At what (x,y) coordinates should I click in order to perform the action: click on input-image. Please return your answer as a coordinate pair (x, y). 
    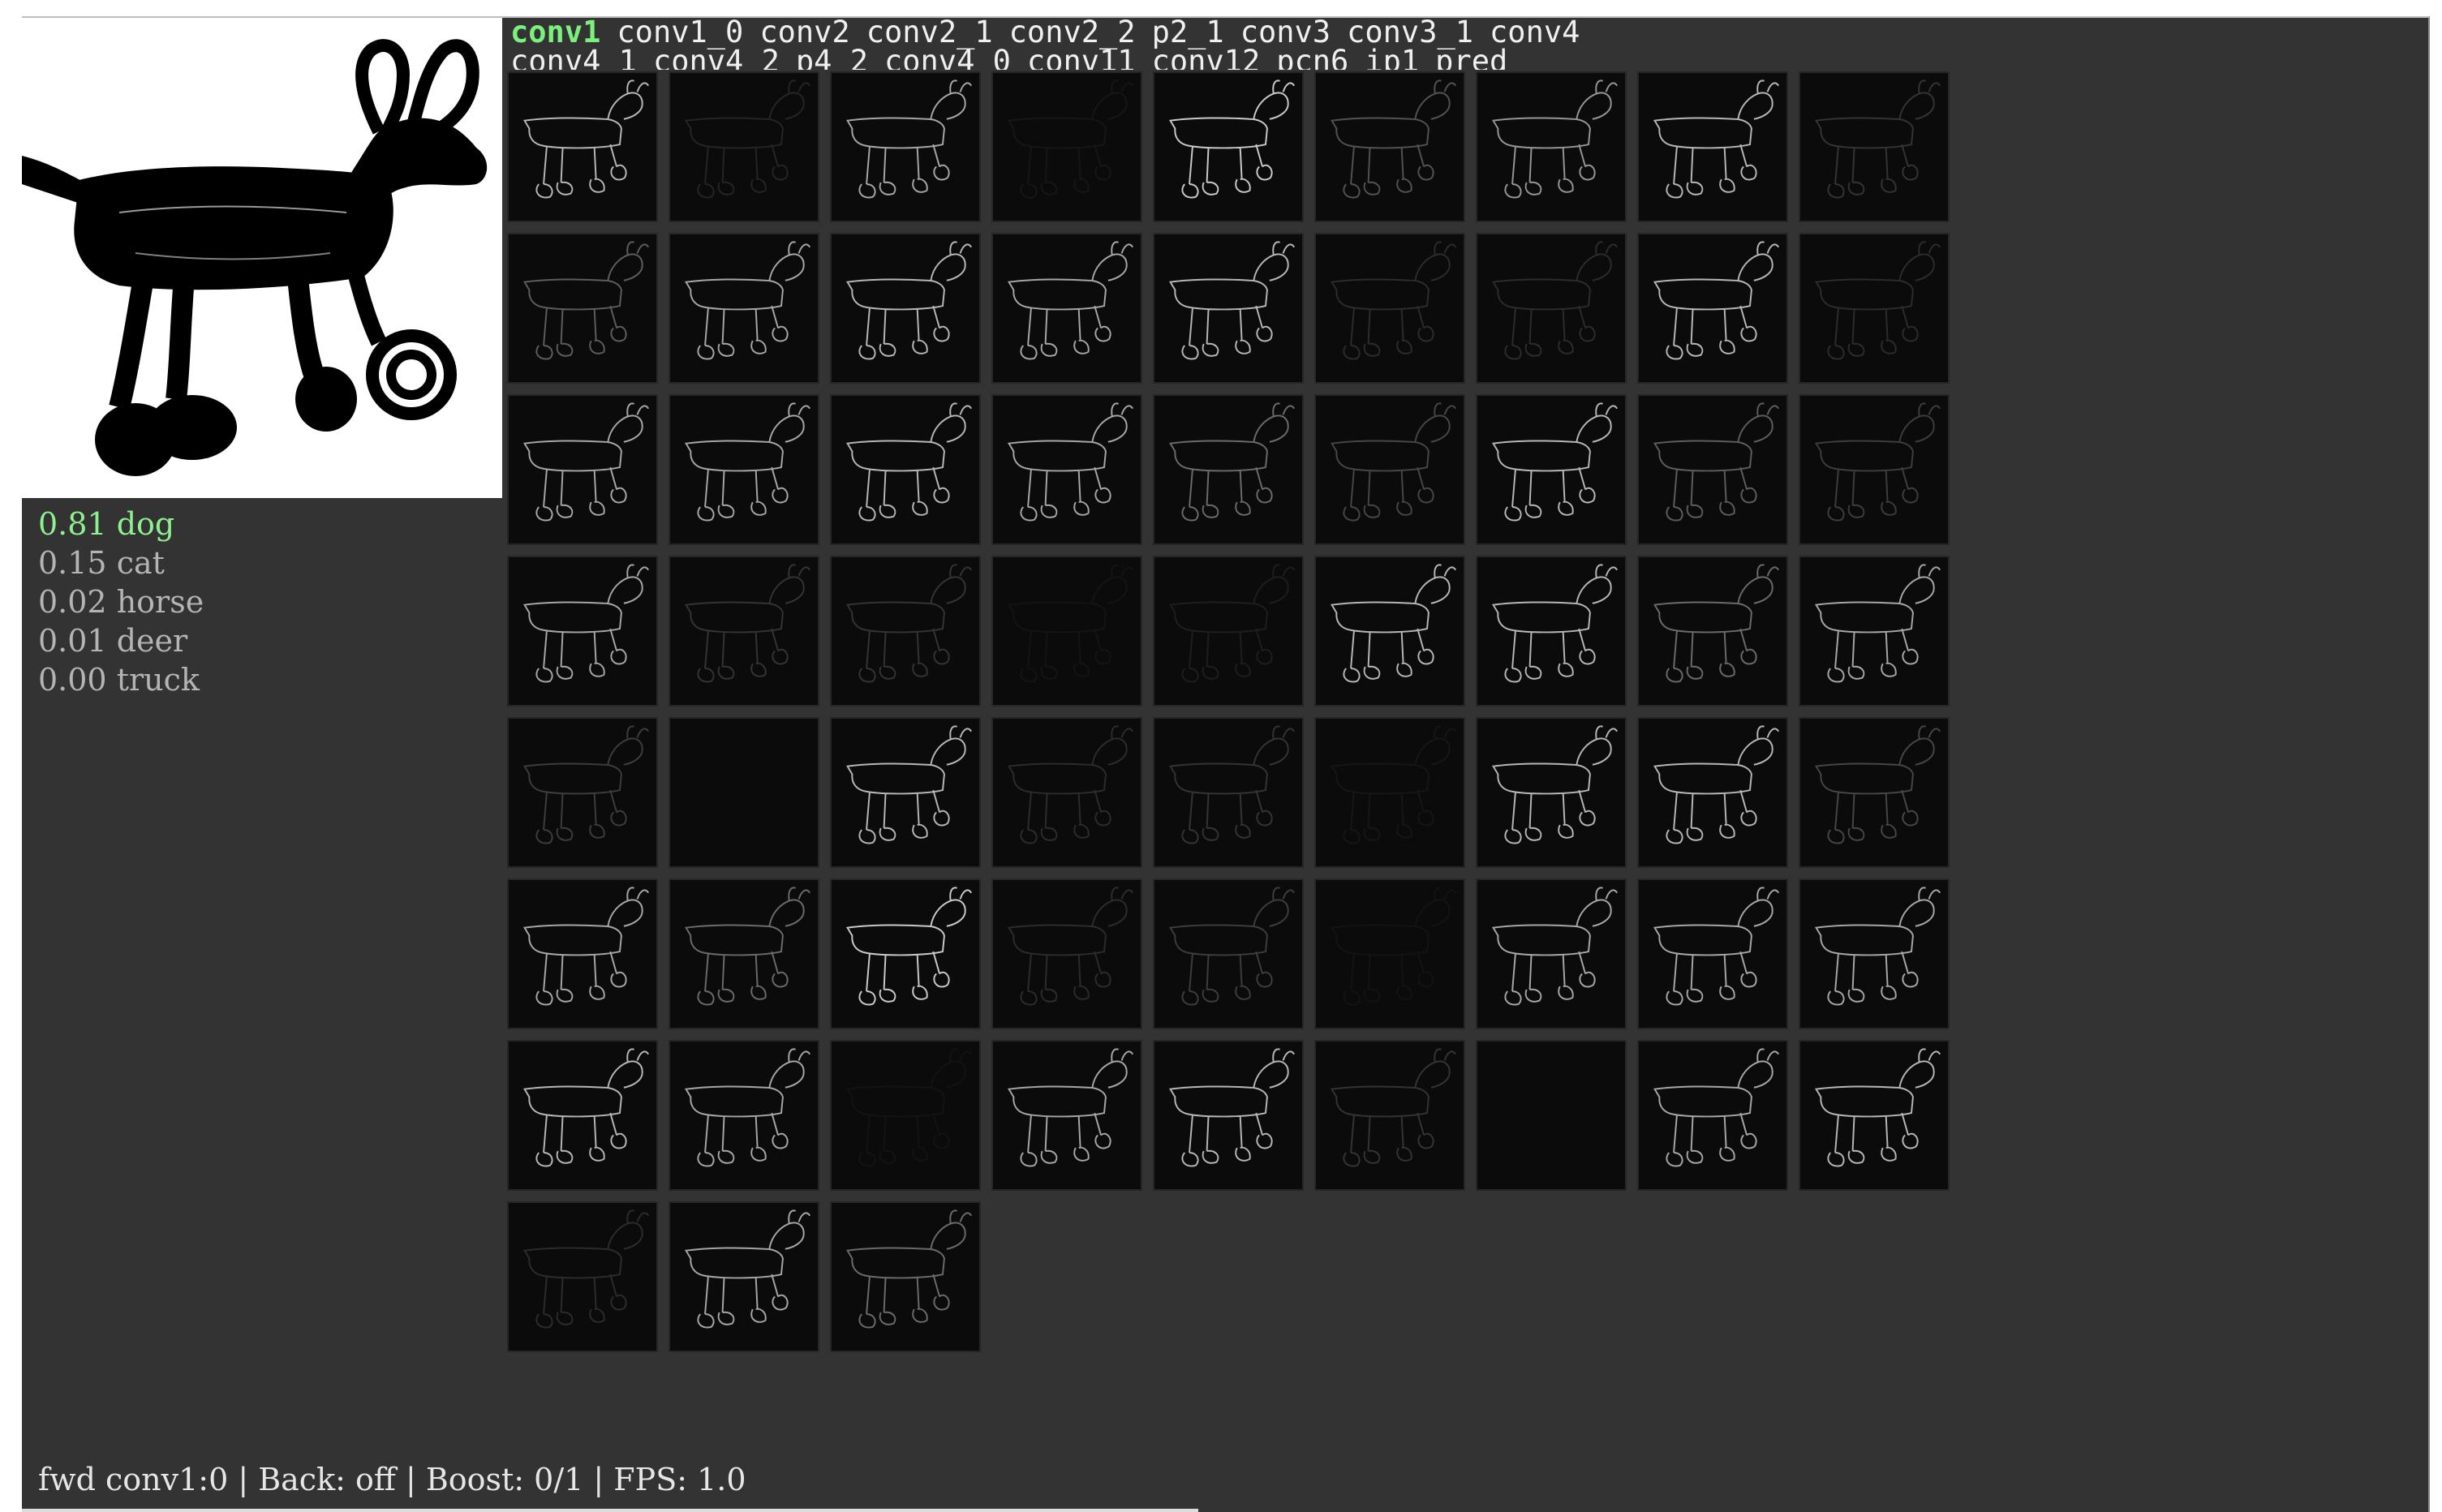
    Looking at the image, I should click on (262, 258).